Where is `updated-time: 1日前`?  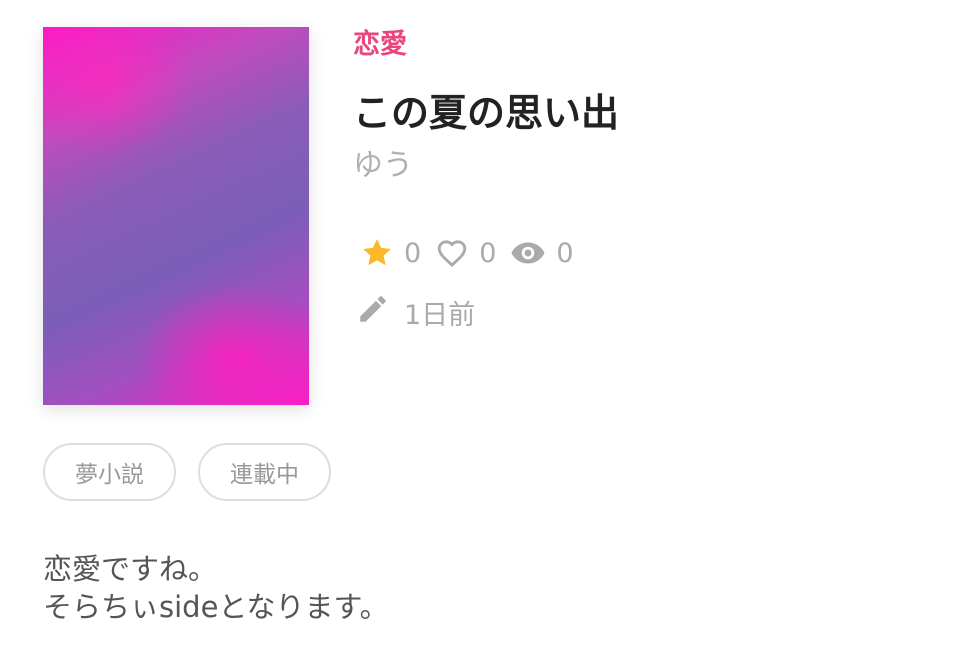 updated-time: 1日前 is located at coordinates (440, 315).